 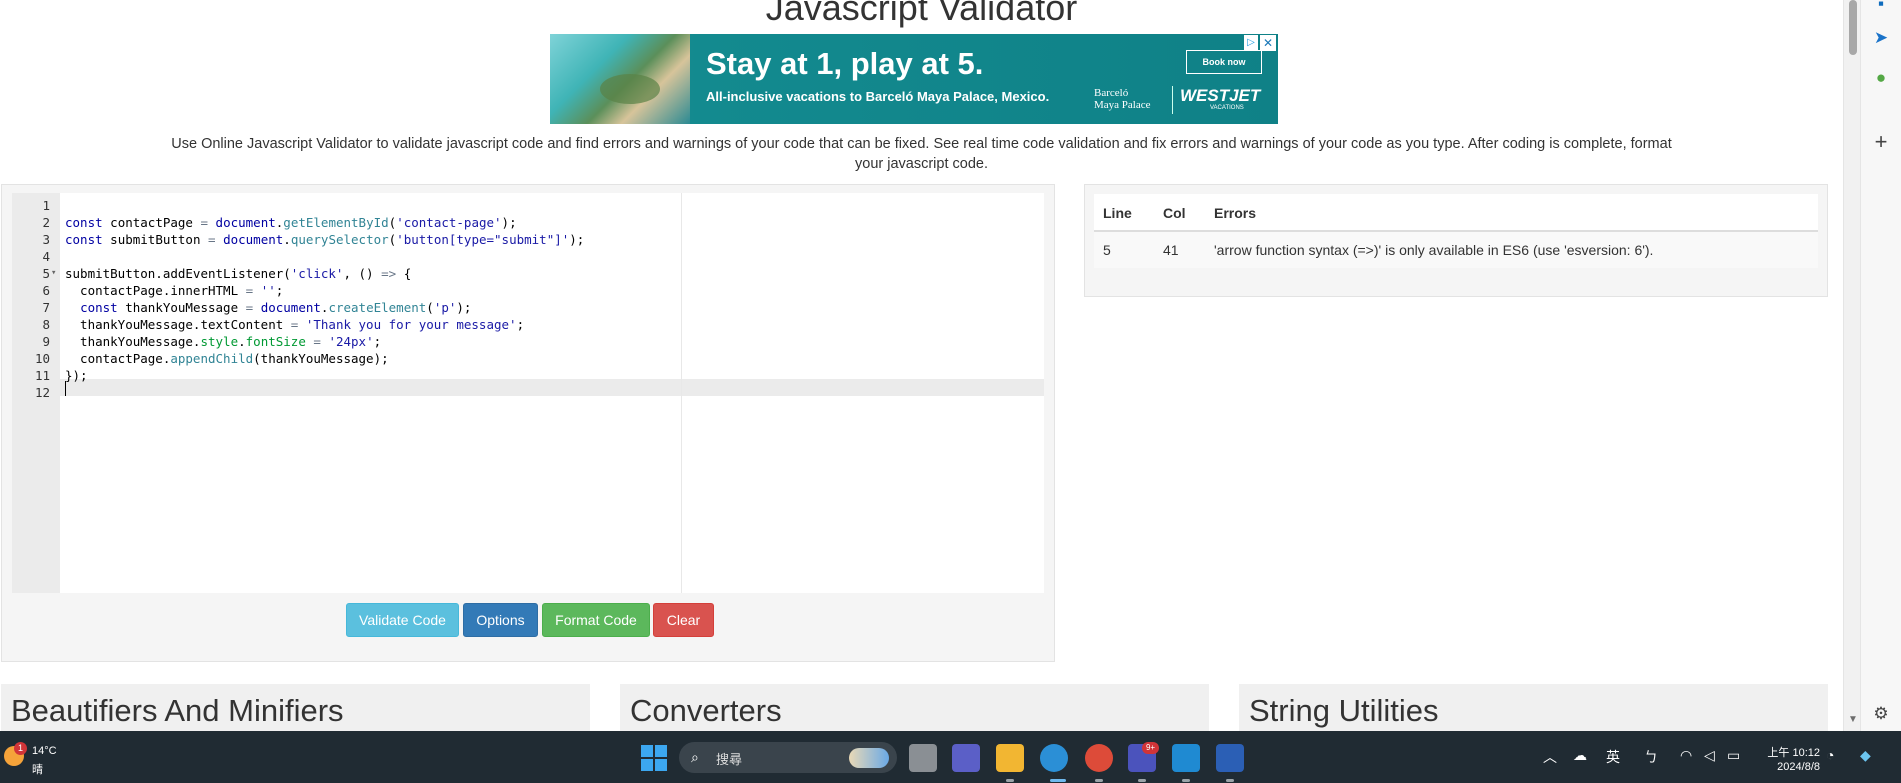 I want to click on validate-code-button: Validate Code, so click(x=402, y=620).